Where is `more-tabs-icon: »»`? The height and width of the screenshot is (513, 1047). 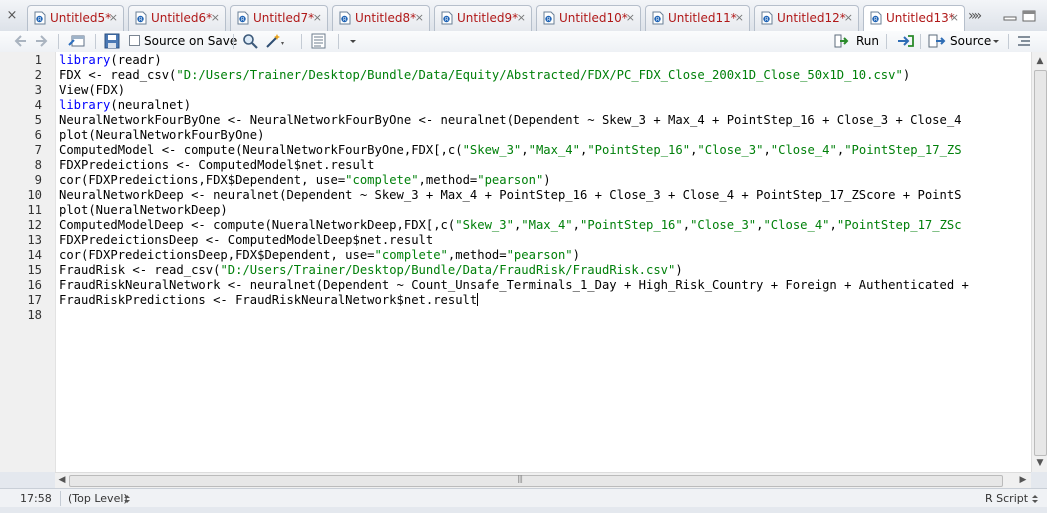 more-tabs-icon: »» is located at coordinates (975, 16).